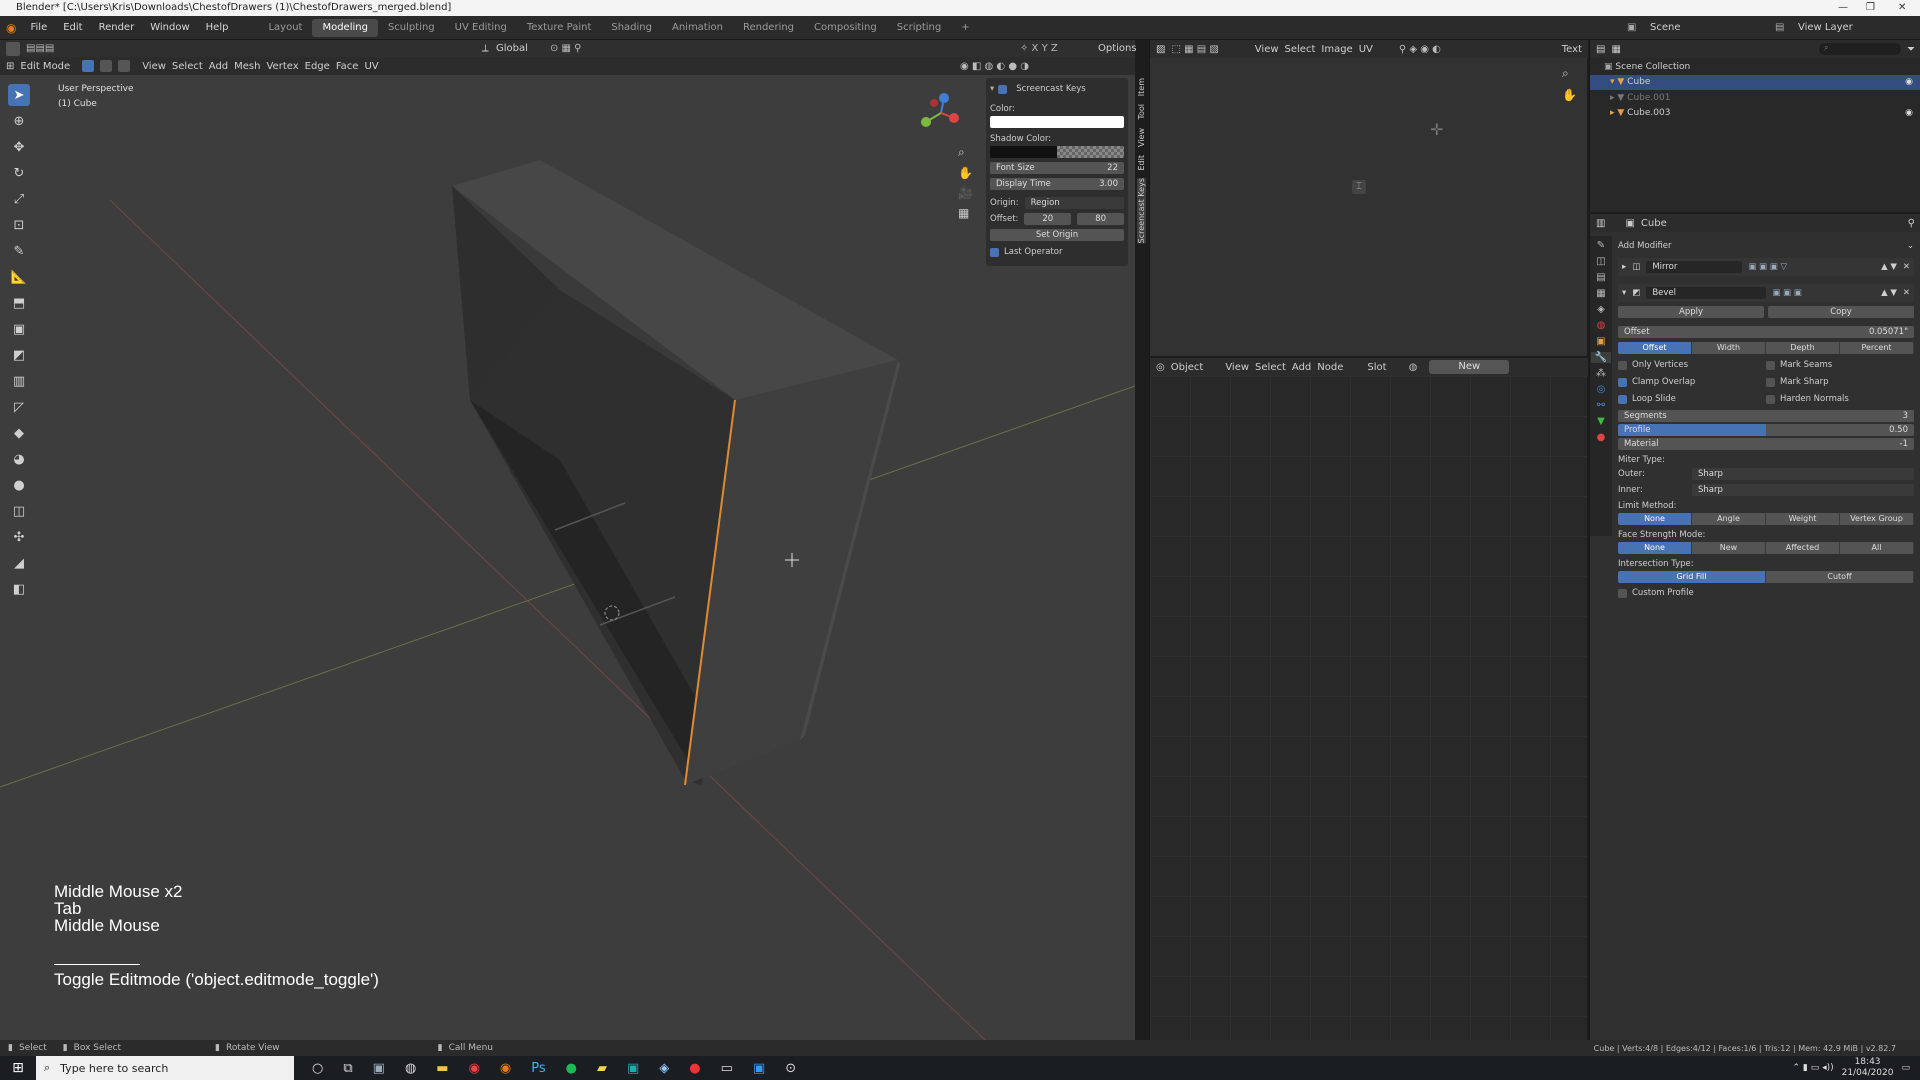 This screenshot has width=1920, height=1080. What do you see at coordinates (285, 28) in the screenshot?
I see `tab-layout: Layout` at bounding box center [285, 28].